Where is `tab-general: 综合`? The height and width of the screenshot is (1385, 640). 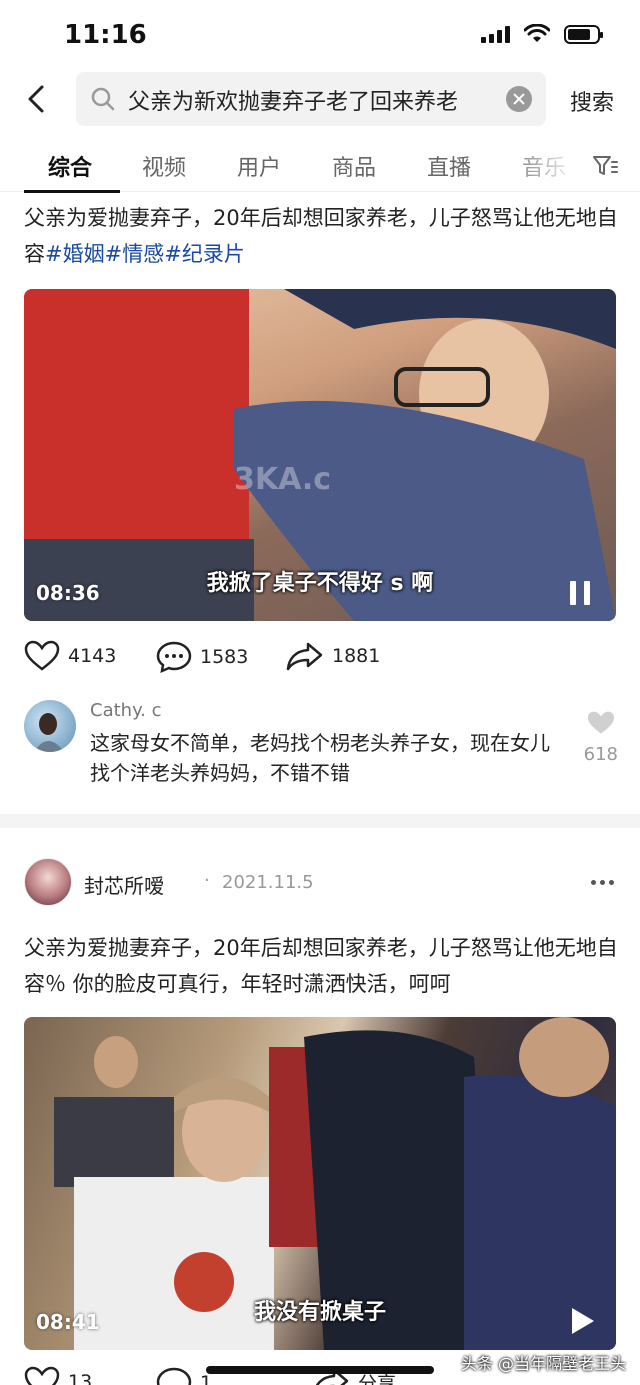
tab-general: 综合 is located at coordinates (70, 166).